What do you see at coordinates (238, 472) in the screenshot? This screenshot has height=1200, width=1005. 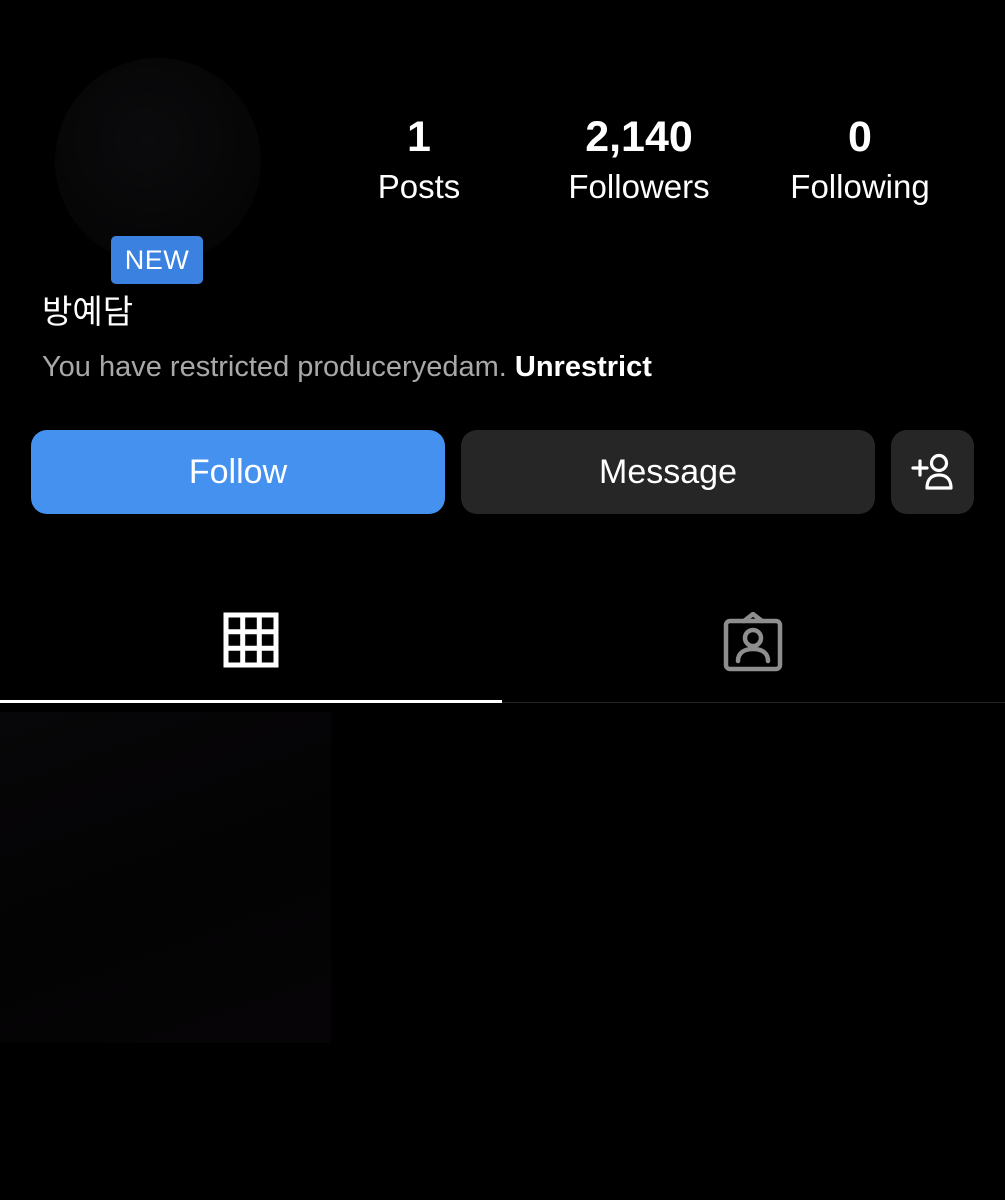 I see `follow-button: Follow` at bounding box center [238, 472].